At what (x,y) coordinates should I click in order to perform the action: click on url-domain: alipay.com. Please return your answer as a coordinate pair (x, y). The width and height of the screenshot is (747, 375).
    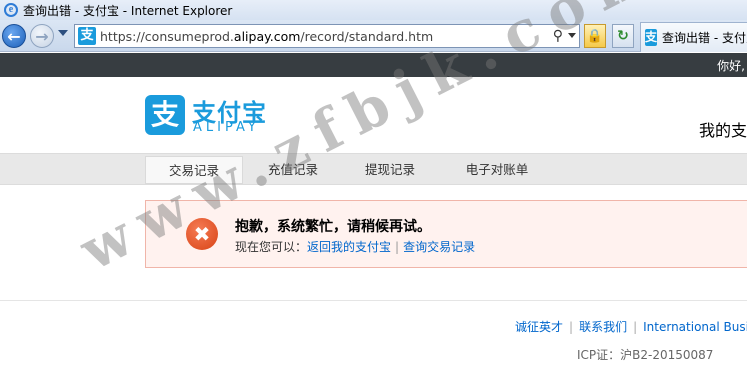
    Looking at the image, I should click on (267, 36).